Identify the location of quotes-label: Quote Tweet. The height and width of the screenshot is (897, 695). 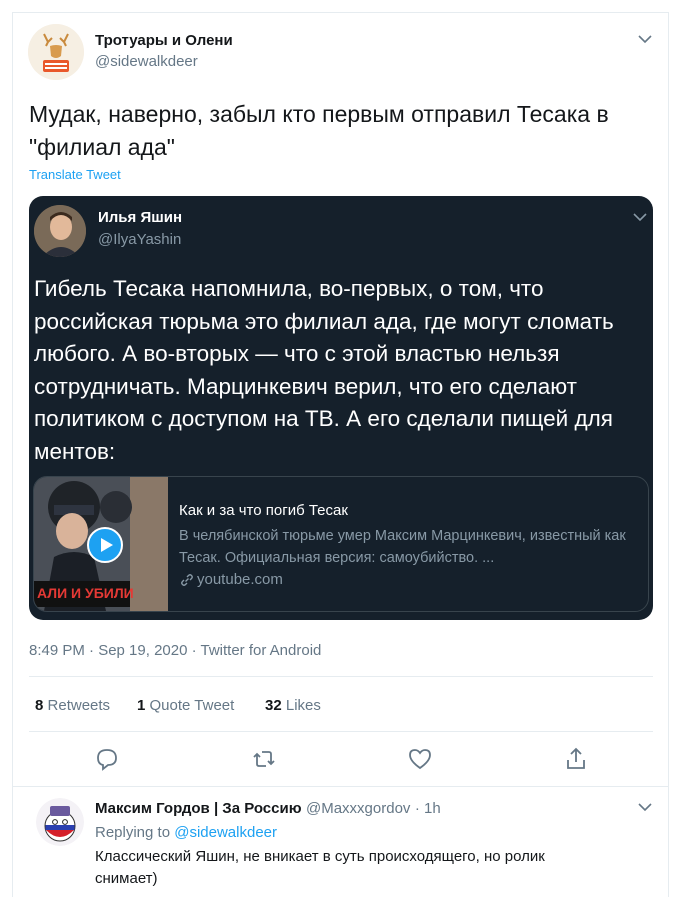
(192, 705).